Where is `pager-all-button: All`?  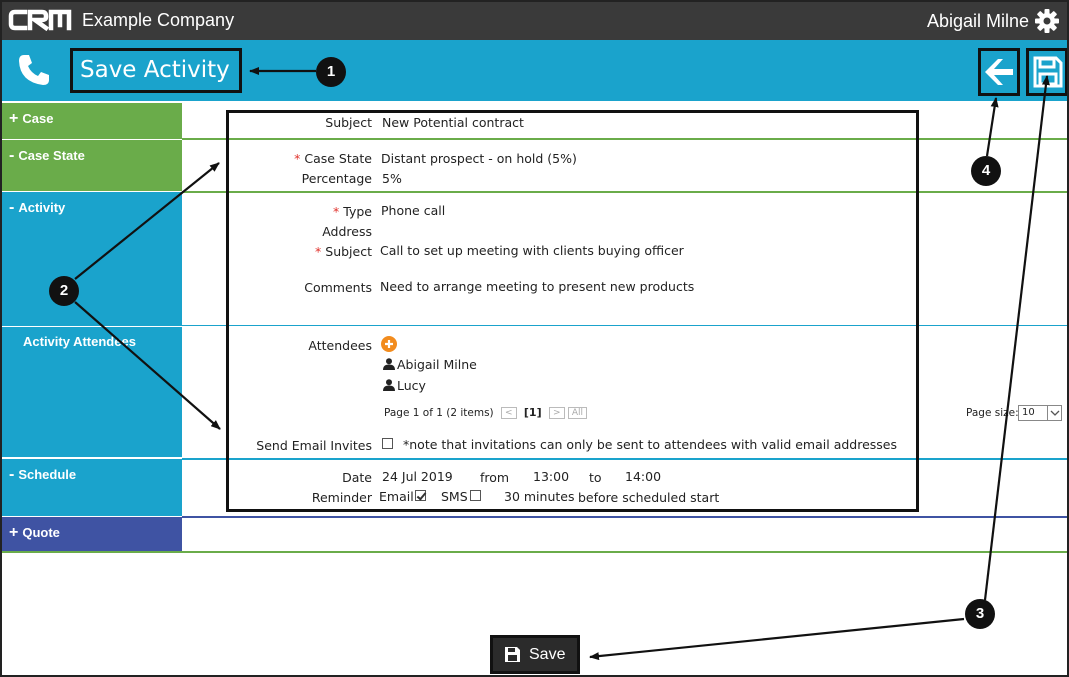
pager-all-button: All is located at coordinates (577, 413).